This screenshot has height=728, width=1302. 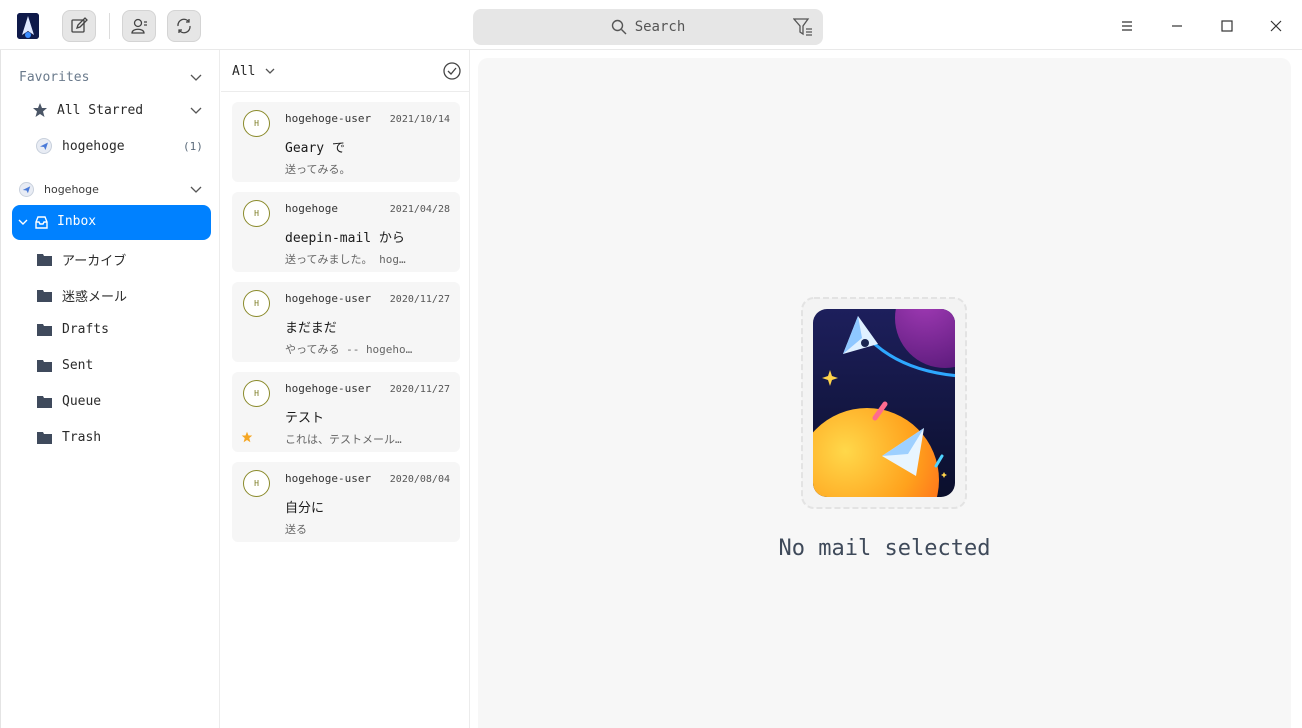 I want to click on unread-count-badge: (1), so click(x=193, y=146).